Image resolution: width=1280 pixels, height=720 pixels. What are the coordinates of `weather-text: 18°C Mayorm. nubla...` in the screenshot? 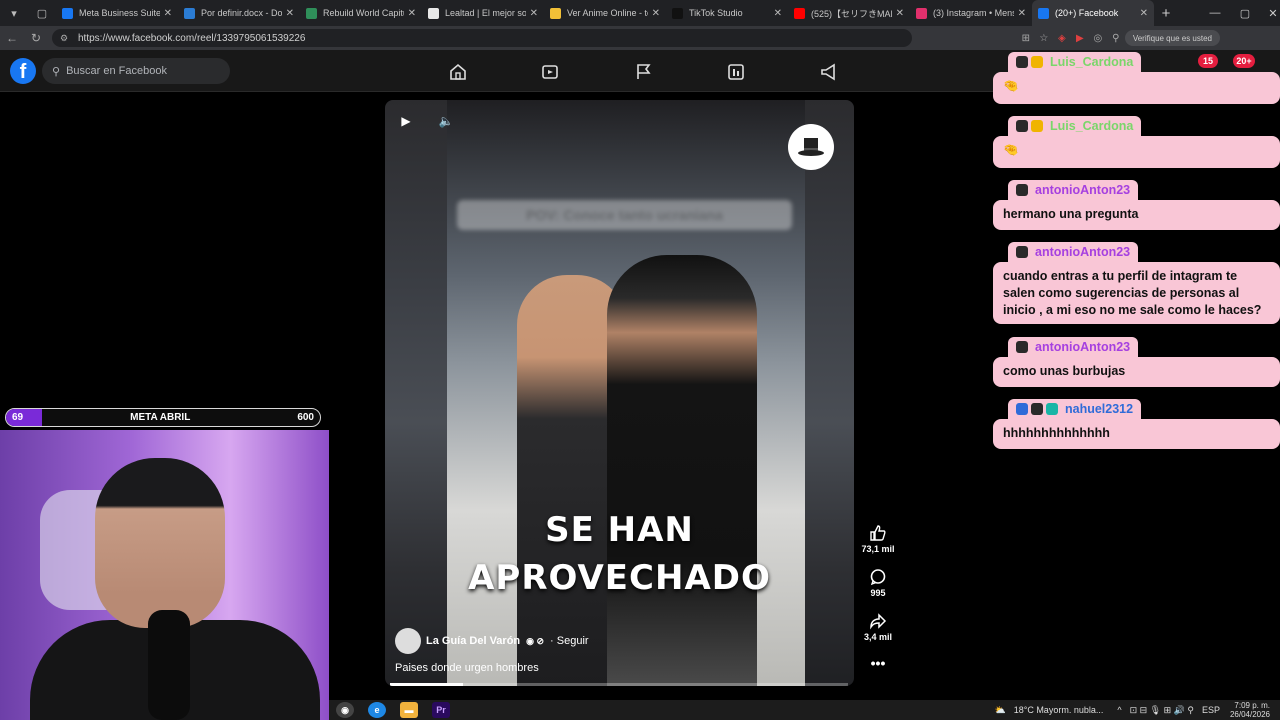 It's located at (1059, 710).